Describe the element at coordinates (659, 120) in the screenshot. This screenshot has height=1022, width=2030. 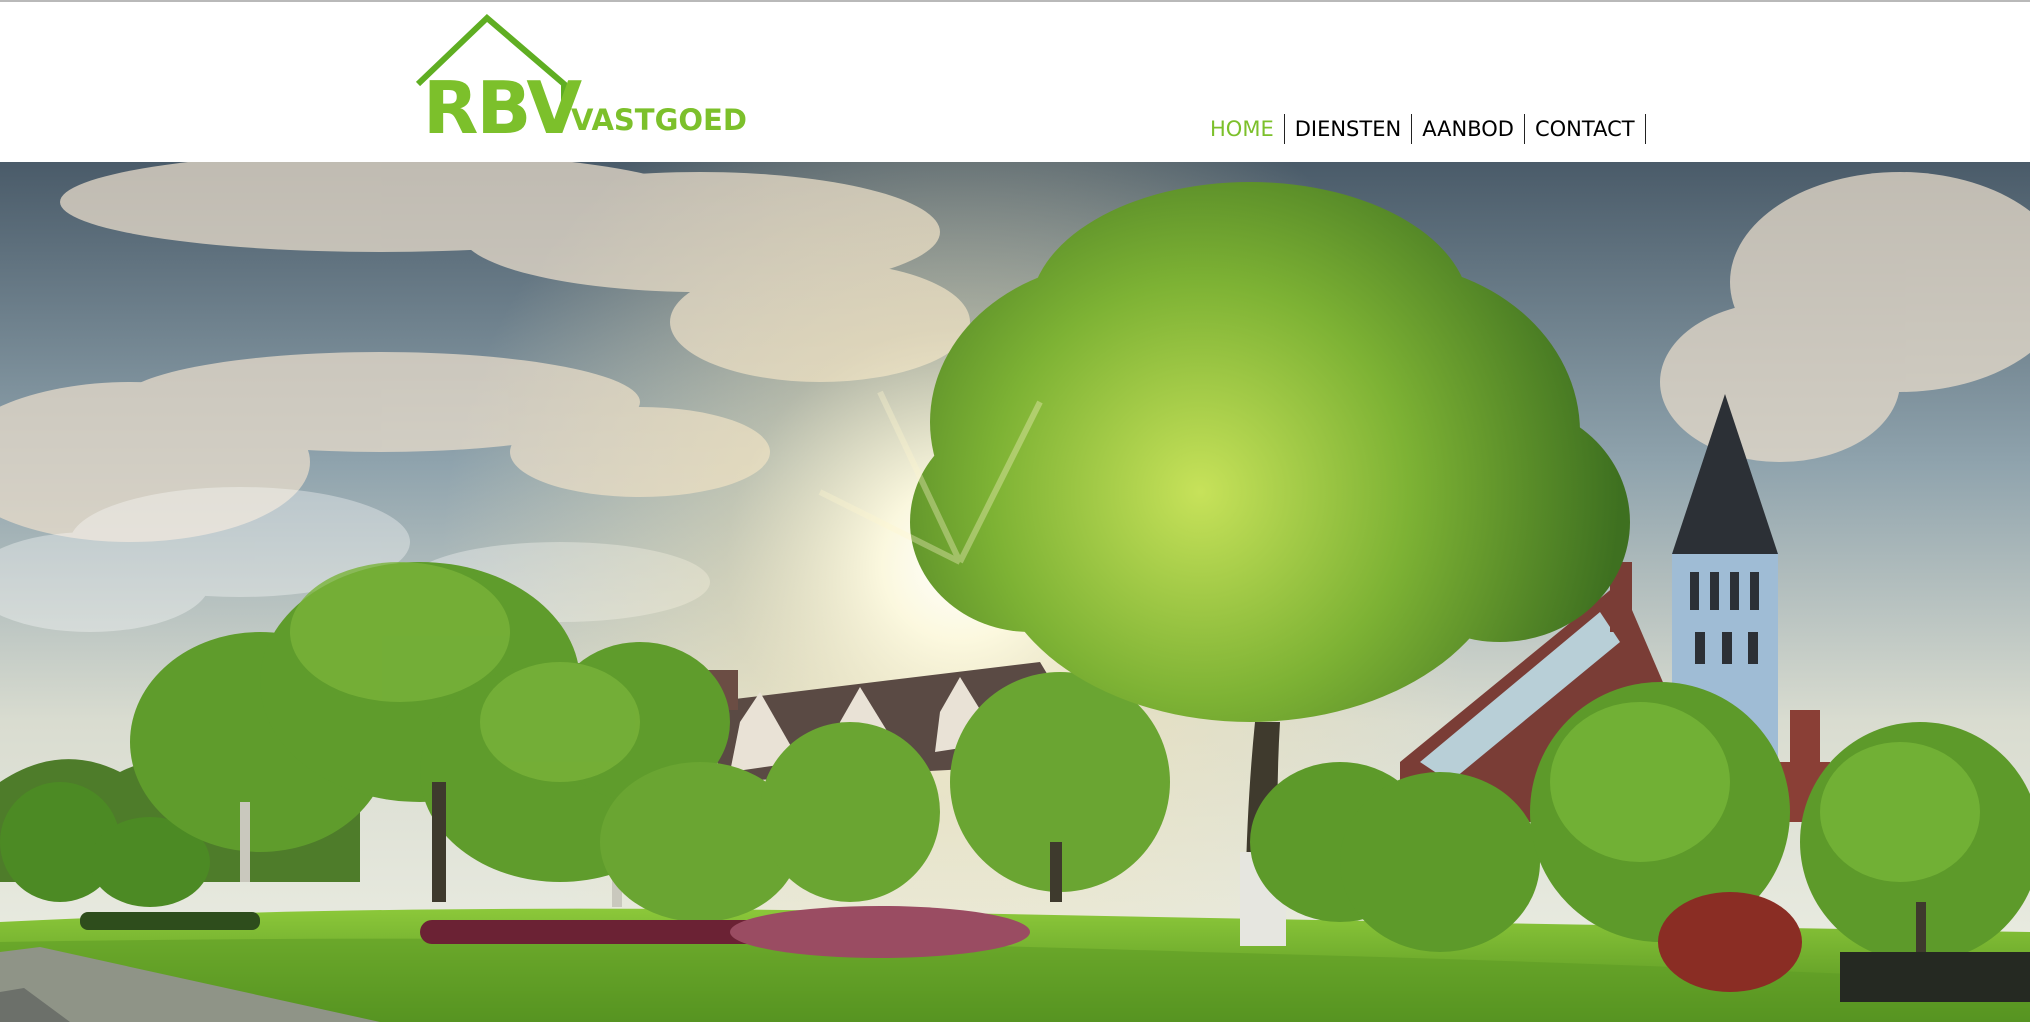
I see `logo-wordmark: VASTGOED` at that location.